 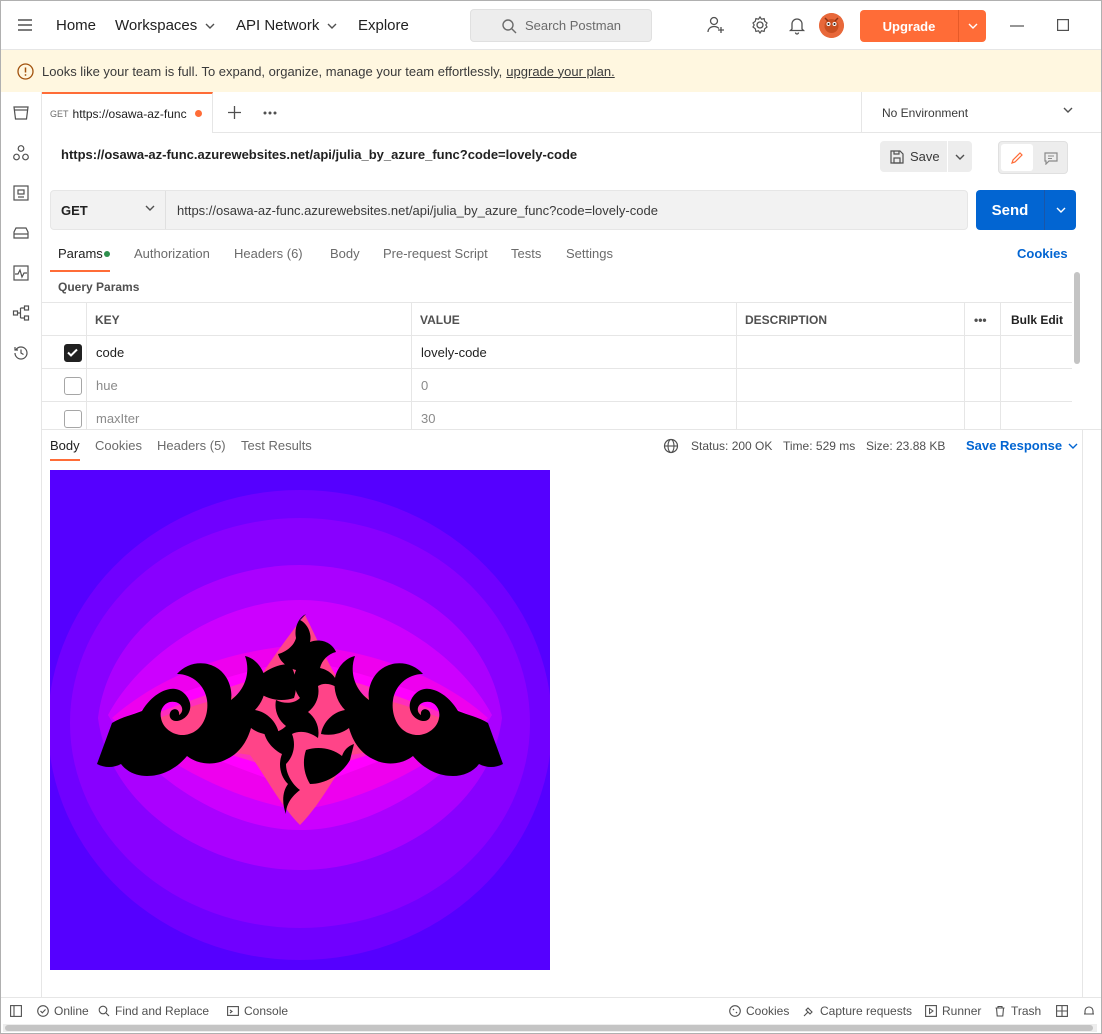 I want to click on find-replace-button: Find and Replace, so click(x=153, y=1011).